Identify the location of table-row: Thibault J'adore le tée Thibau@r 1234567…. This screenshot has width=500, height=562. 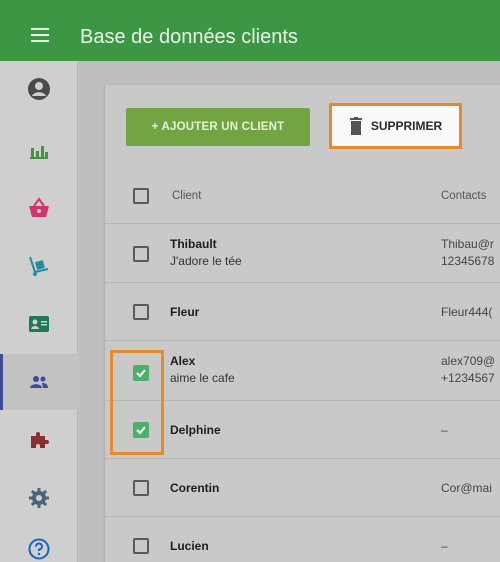
(302, 253).